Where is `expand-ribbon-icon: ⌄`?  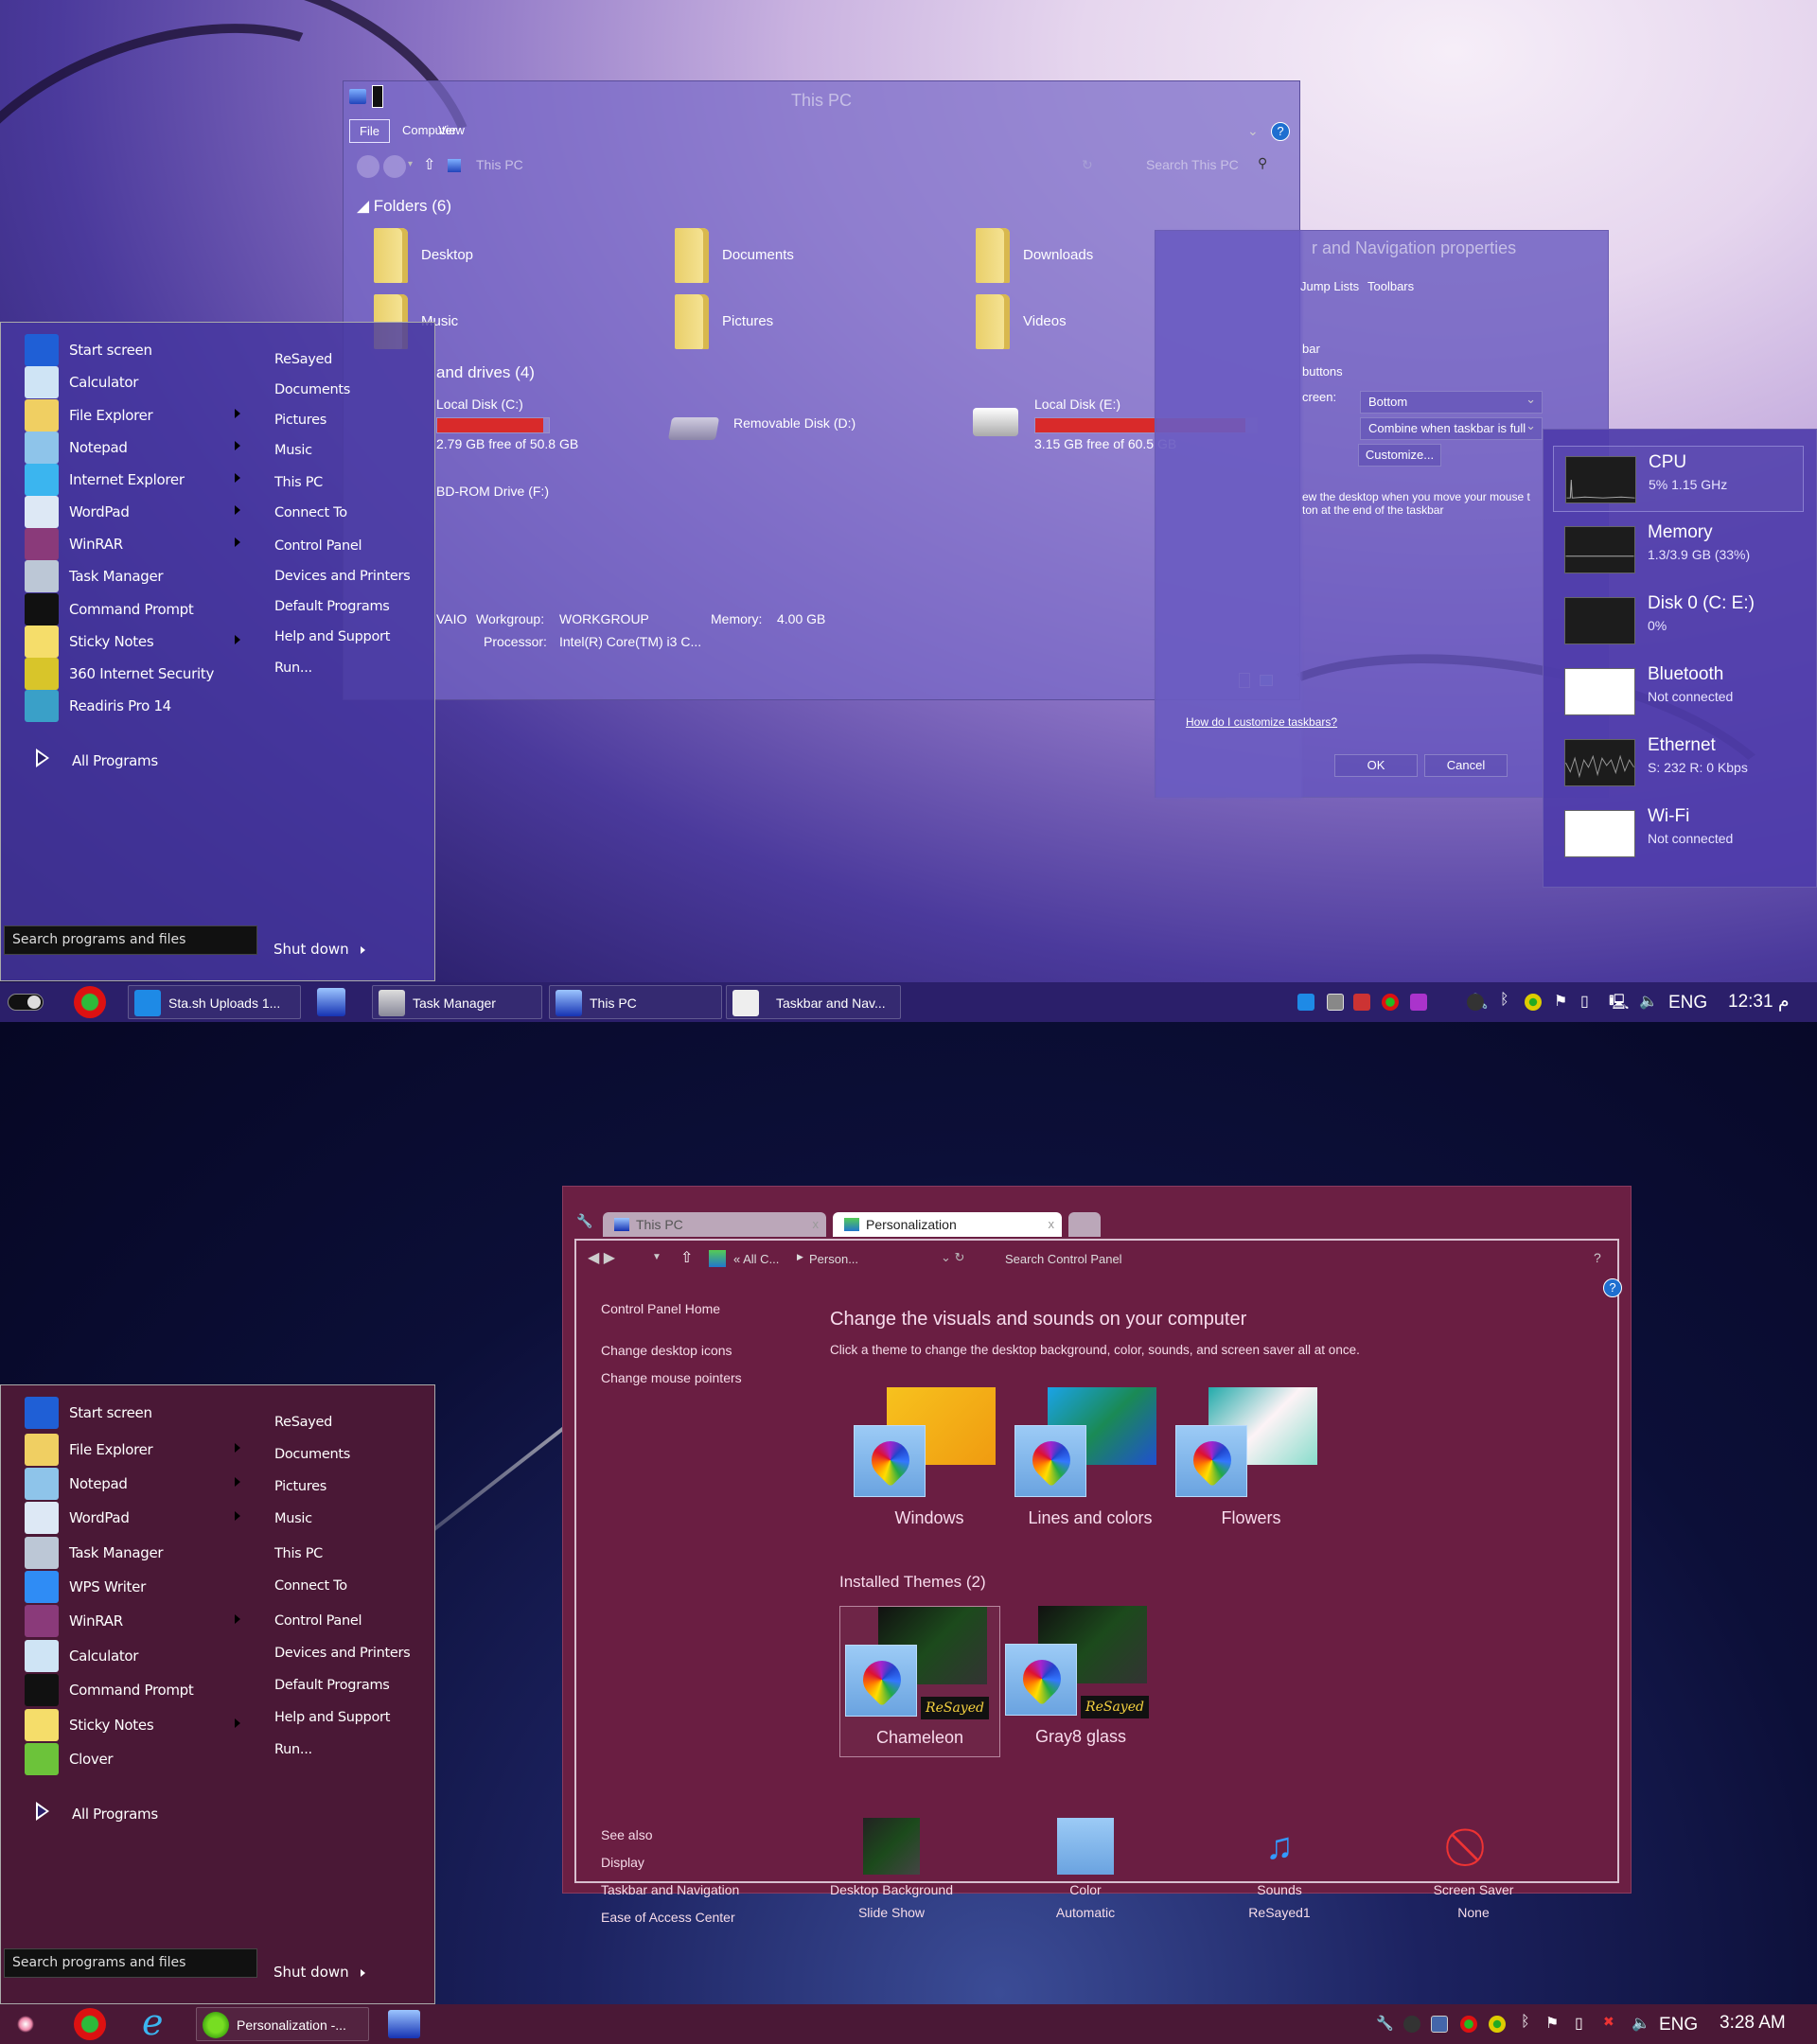 expand-ribbon-icon: ⌄ is located at coordinates (1253, 131).